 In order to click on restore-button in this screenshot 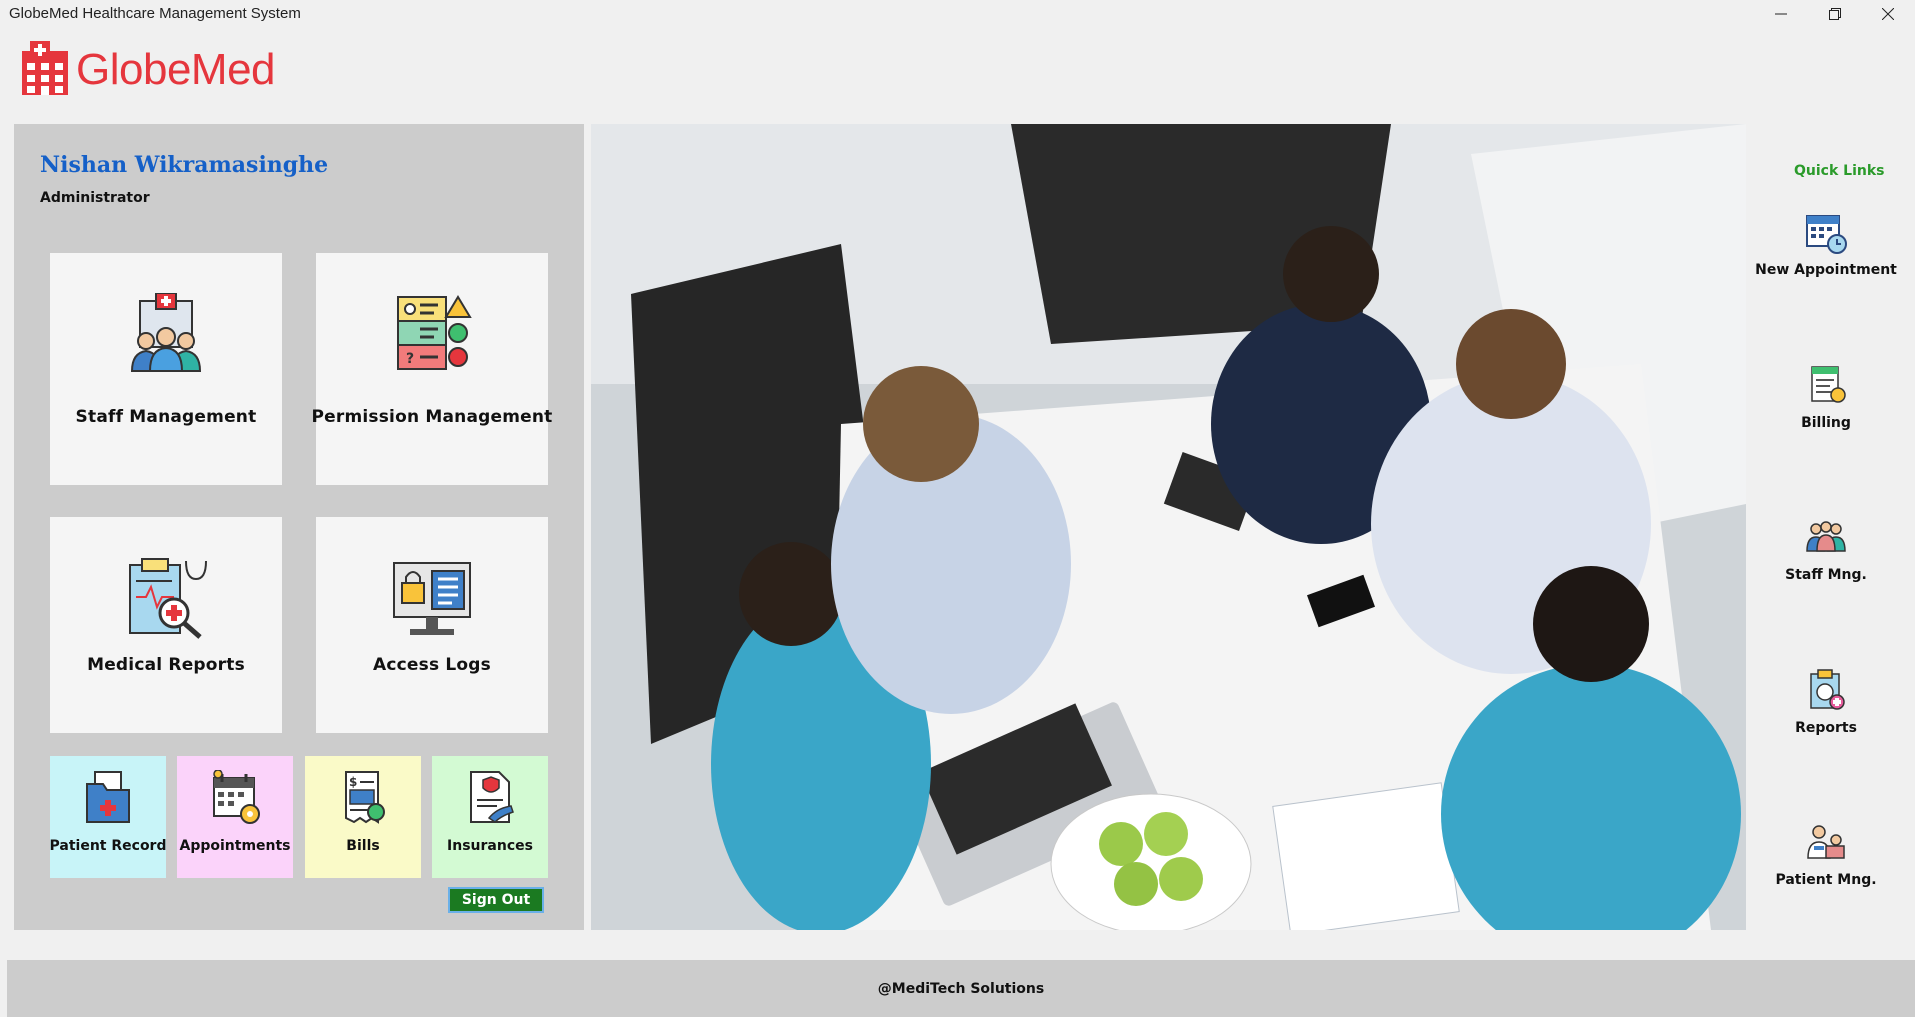, I will do `click(1835, 14)`.